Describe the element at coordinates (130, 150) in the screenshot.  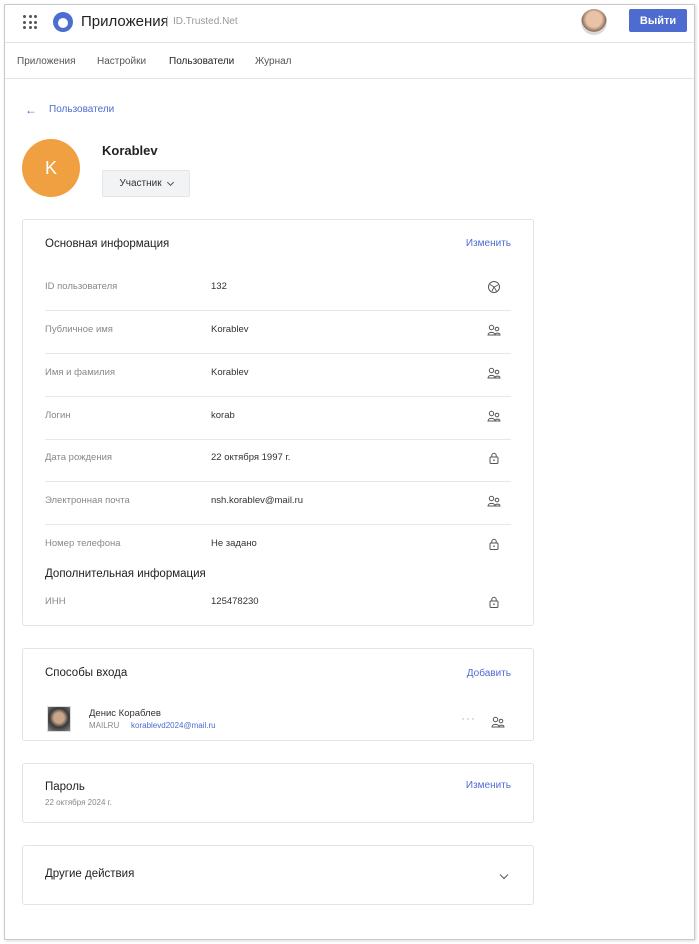
I see `user-name: Korablev` at that location.